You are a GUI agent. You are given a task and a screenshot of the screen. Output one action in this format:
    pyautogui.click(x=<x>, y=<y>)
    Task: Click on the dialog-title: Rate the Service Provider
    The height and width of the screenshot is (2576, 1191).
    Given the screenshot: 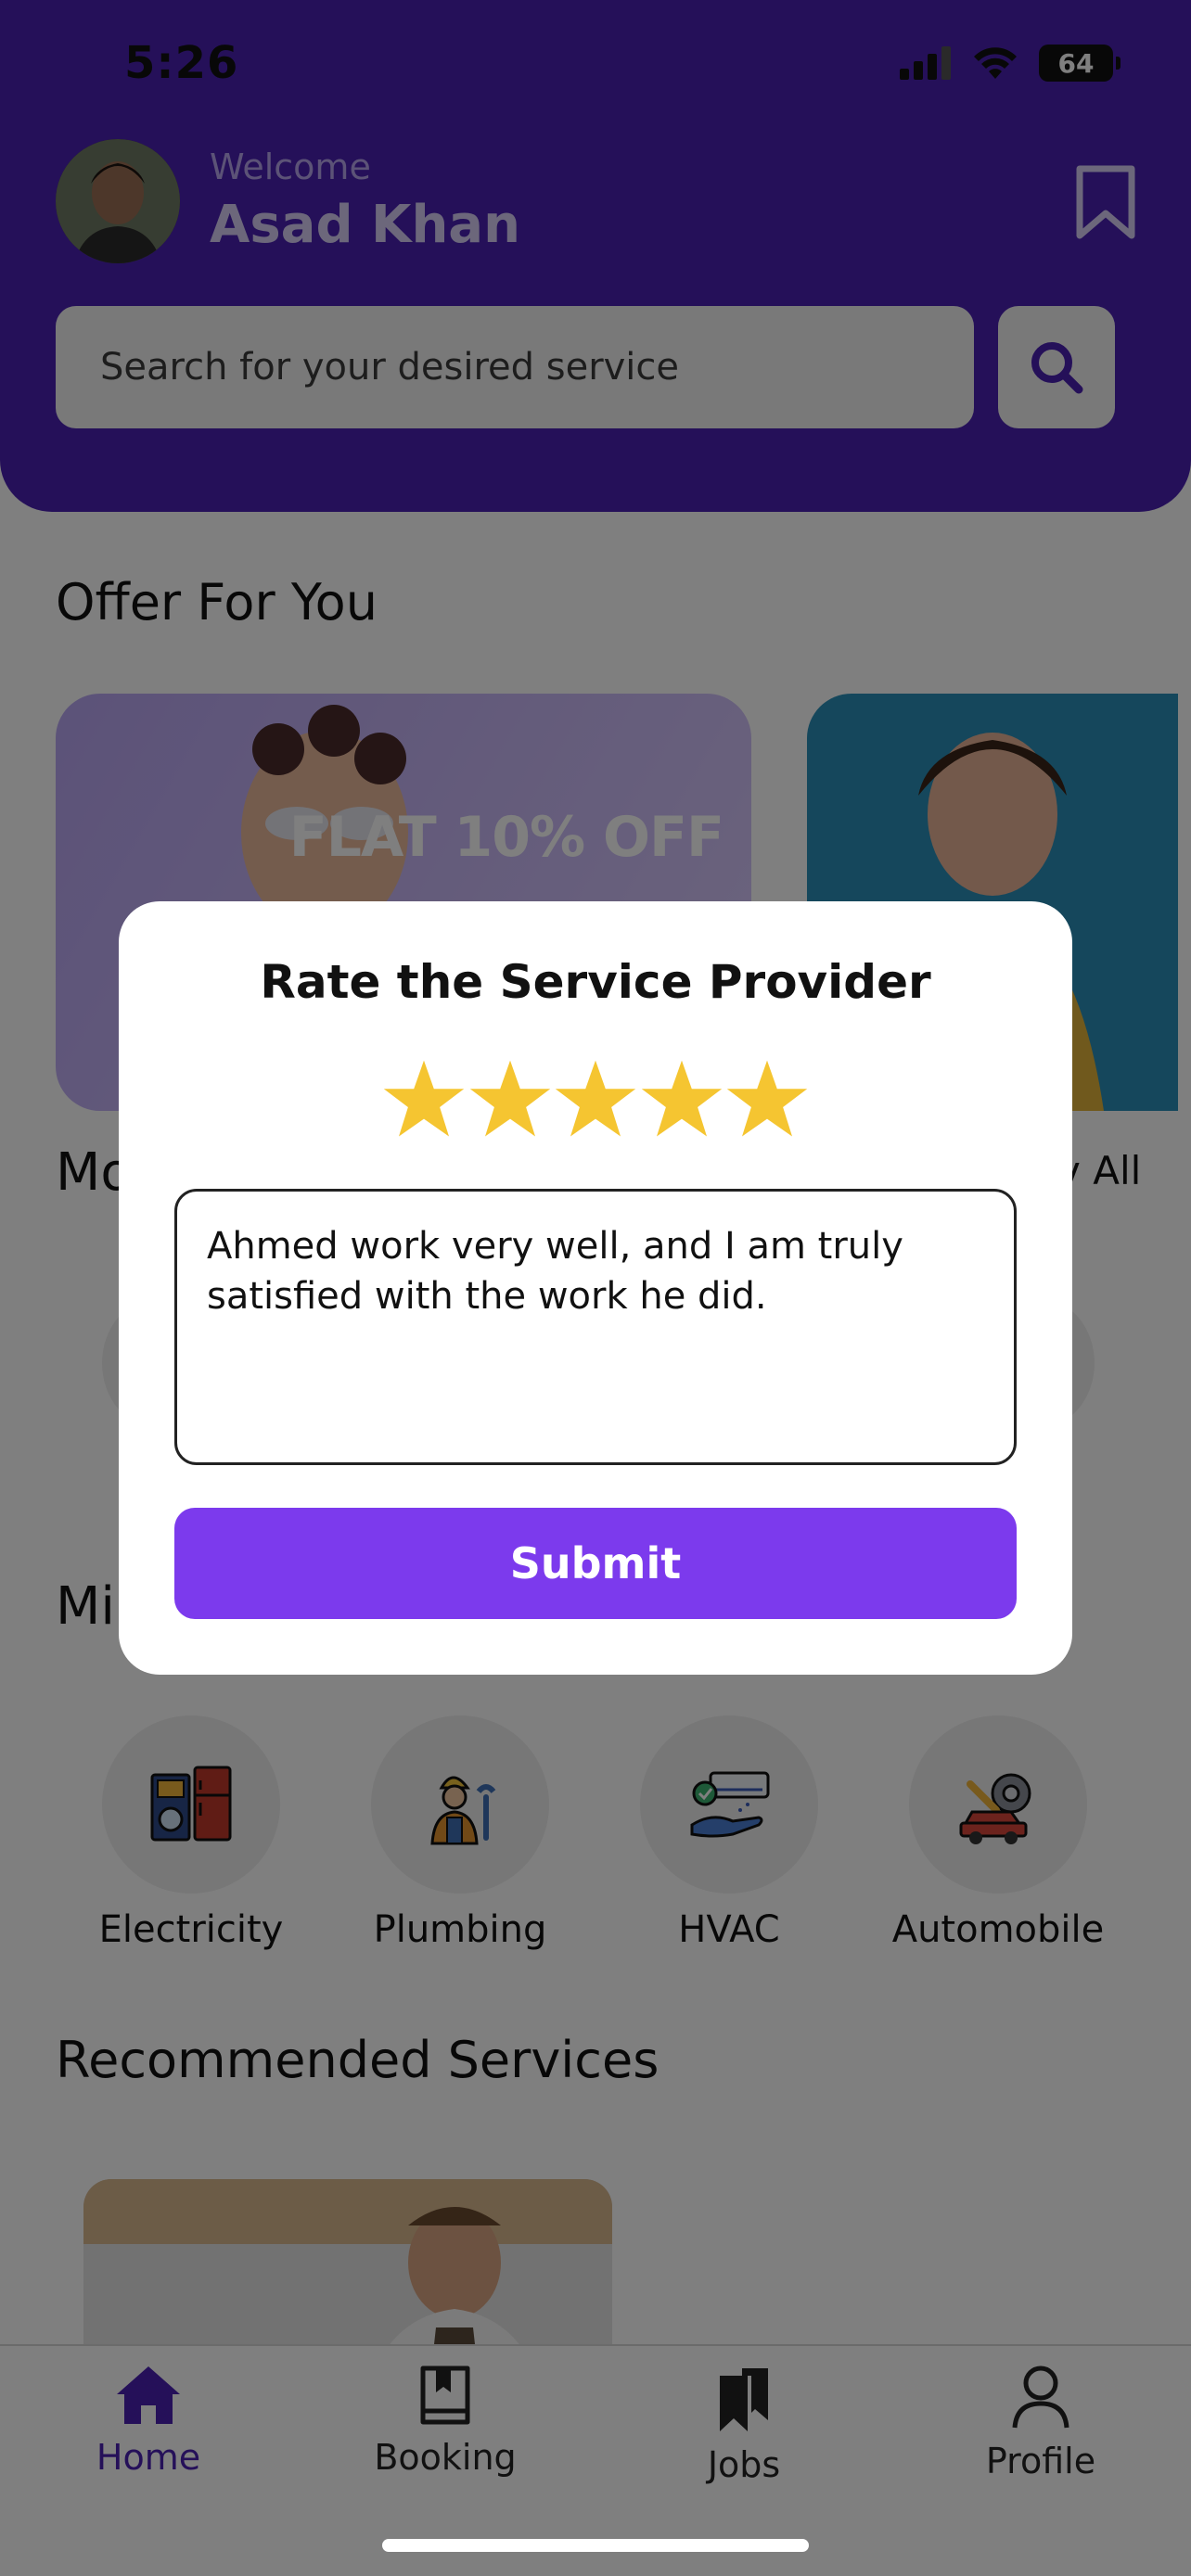 What is the action you would take?
    pyautogui.click(x=595, y=982)
    